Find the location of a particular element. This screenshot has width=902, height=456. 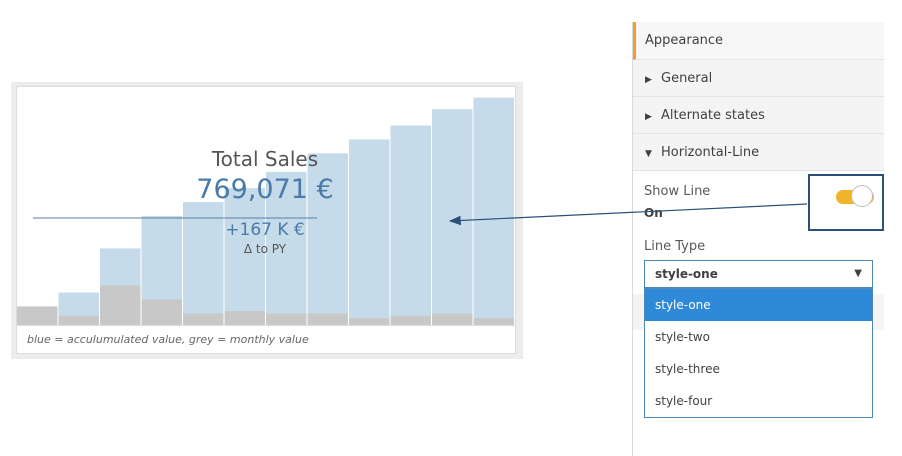

show-line-toggle-highlight is located at coordinates (846, 202).